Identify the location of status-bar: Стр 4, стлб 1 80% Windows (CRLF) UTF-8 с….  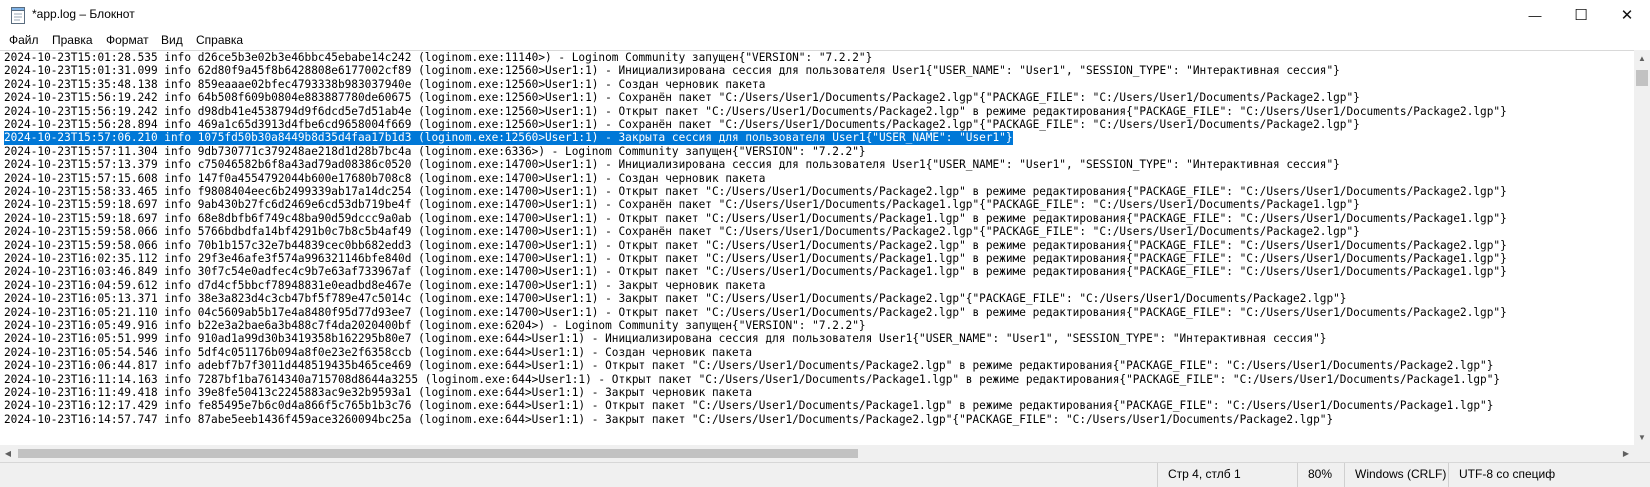
(825, 474).